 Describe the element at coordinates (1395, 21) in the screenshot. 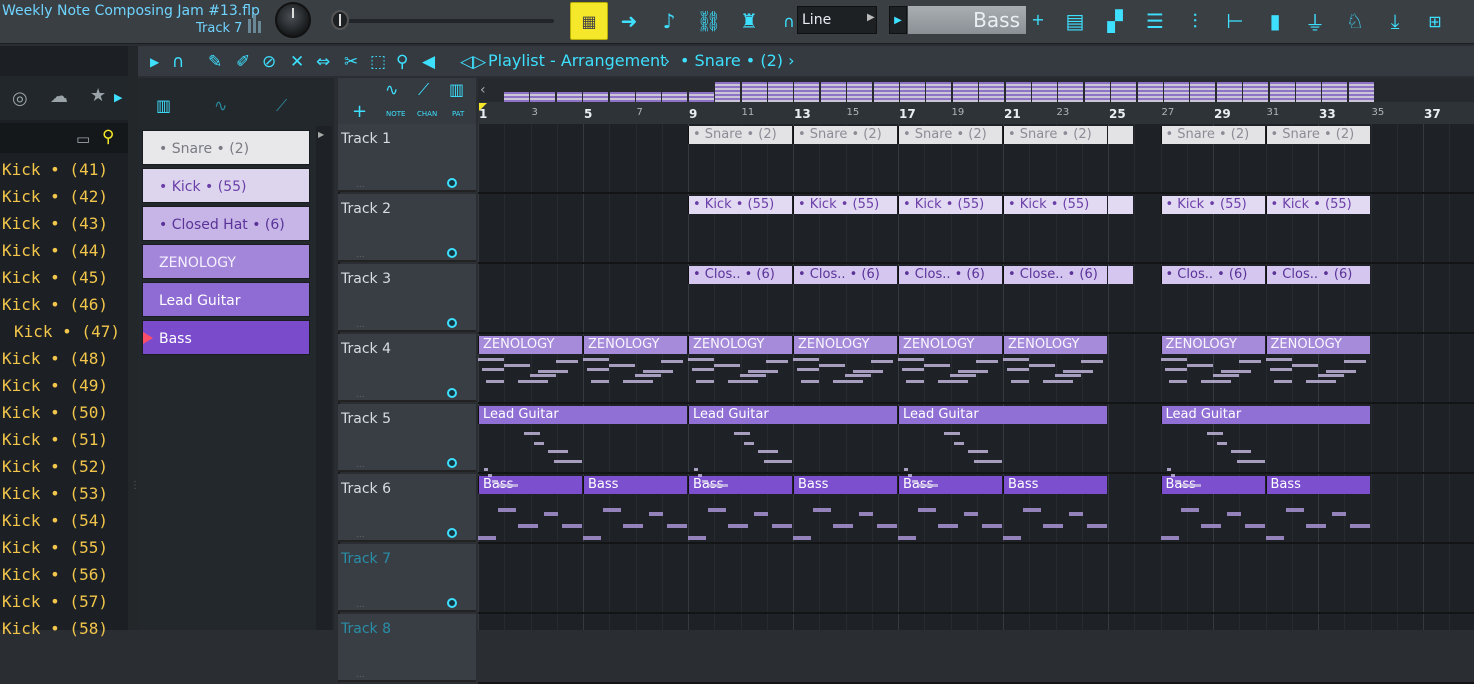

I see `render-icon: ⤓` at that location.